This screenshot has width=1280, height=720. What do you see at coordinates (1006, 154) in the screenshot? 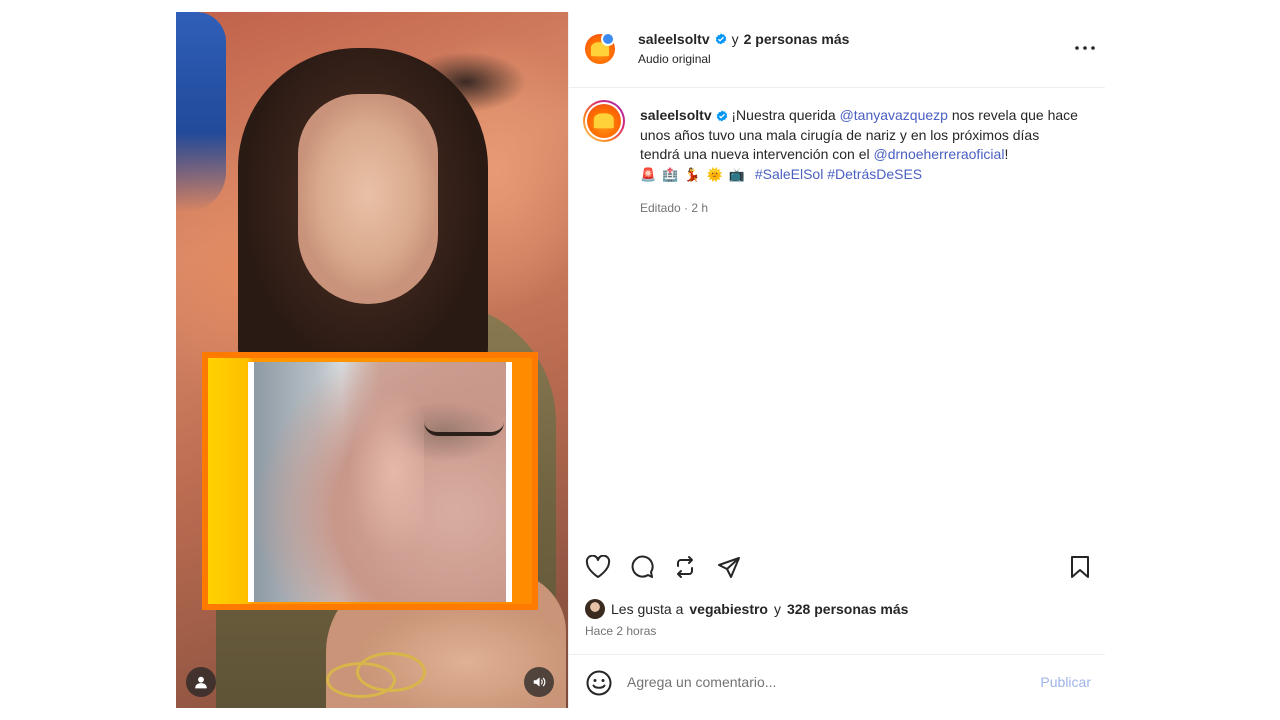
I see `caption-text-part: !` at bounding box center [1006, 154].